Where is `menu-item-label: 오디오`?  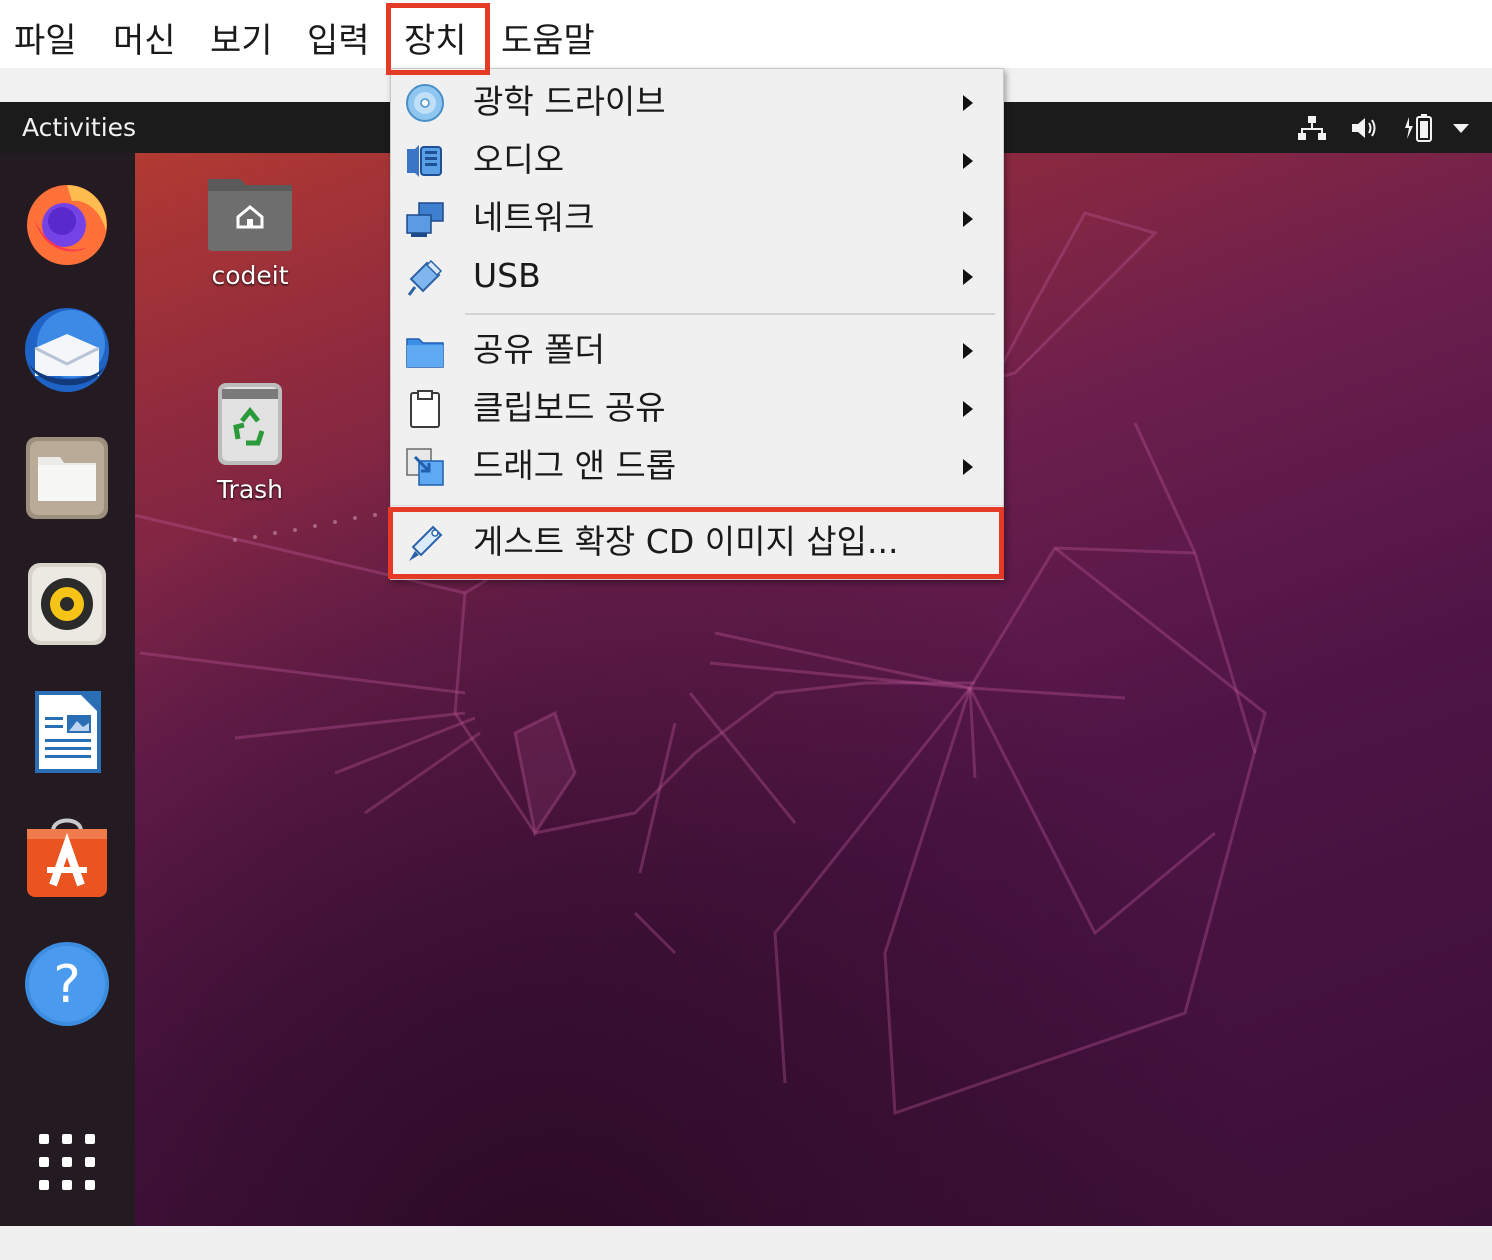
menu-item-label: 오디오 is located at coordinates (519, 159).